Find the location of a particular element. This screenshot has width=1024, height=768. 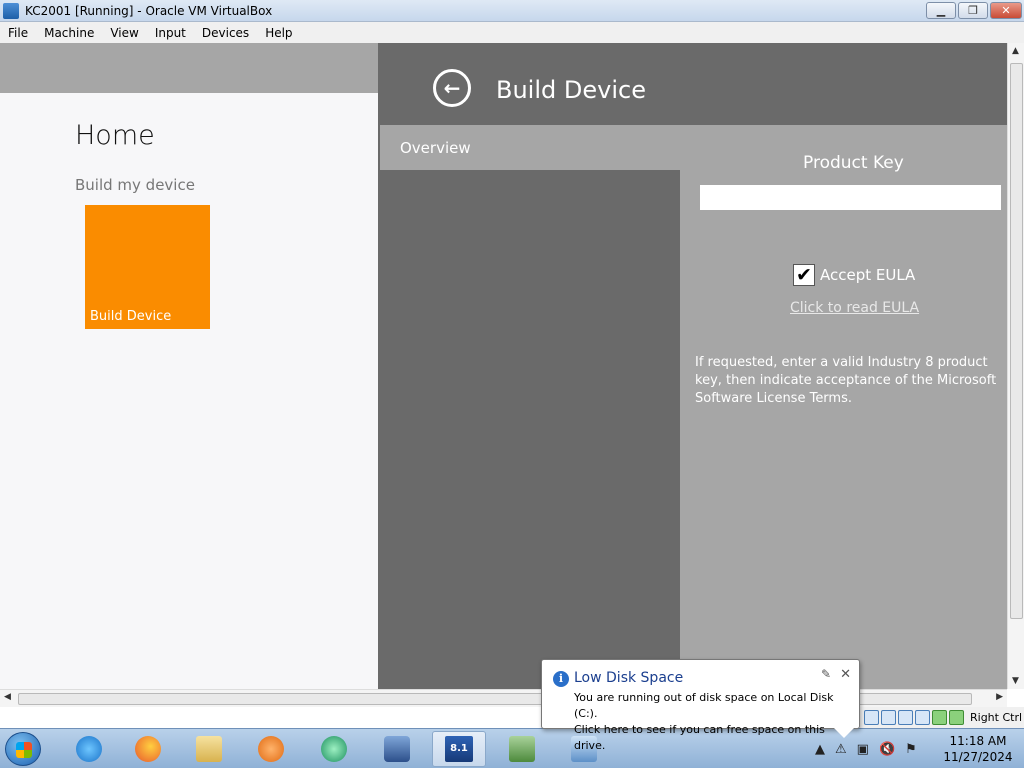

menu-help: Help is located at coordinates (278, 33).